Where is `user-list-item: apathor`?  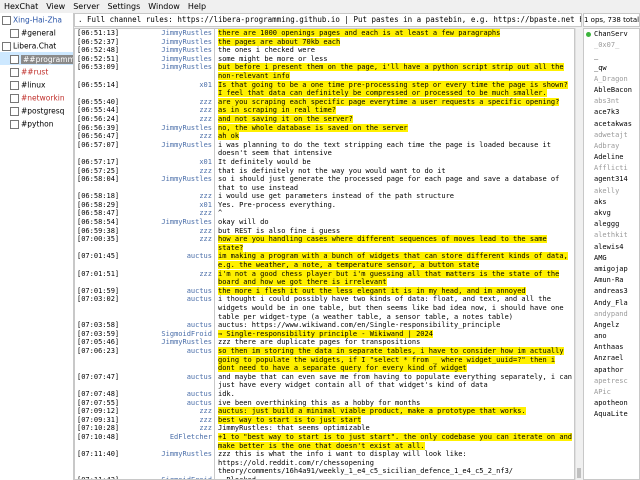 user-list-item: apathor is located at coordinates (611, 370).